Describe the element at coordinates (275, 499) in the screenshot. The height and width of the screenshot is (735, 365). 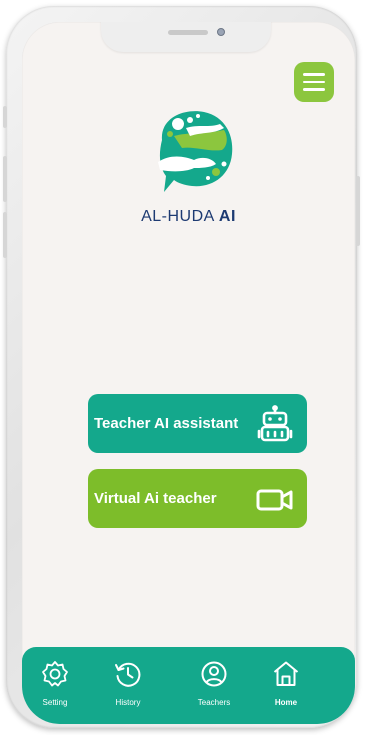
I see `video-camera-icon` at that location.